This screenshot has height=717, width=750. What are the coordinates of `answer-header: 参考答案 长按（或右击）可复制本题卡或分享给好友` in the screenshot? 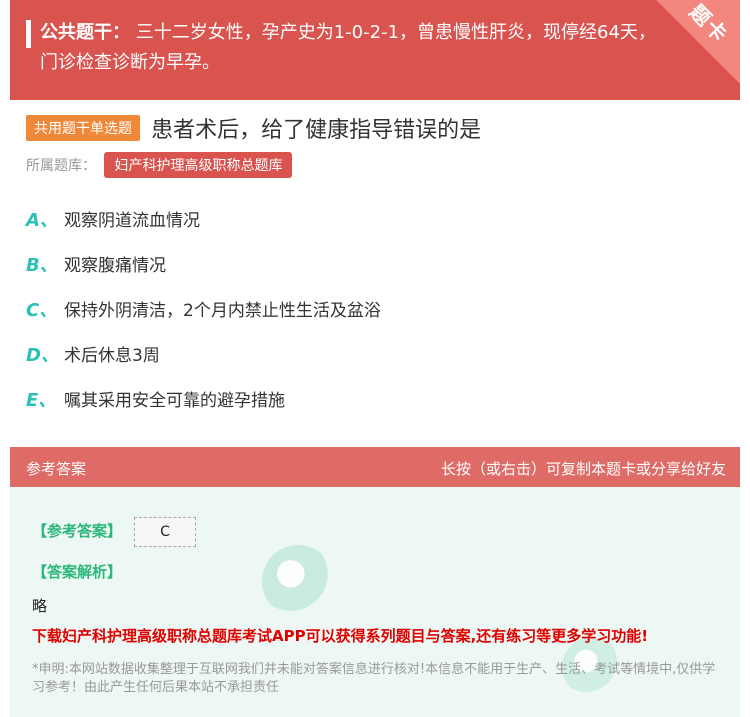 It's located at (375, 467).